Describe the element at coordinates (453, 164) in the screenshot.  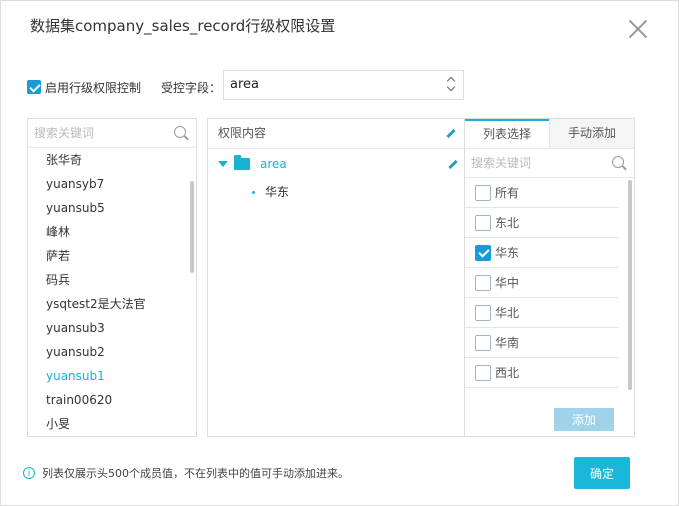
I see `edit-node-icon` at that location.